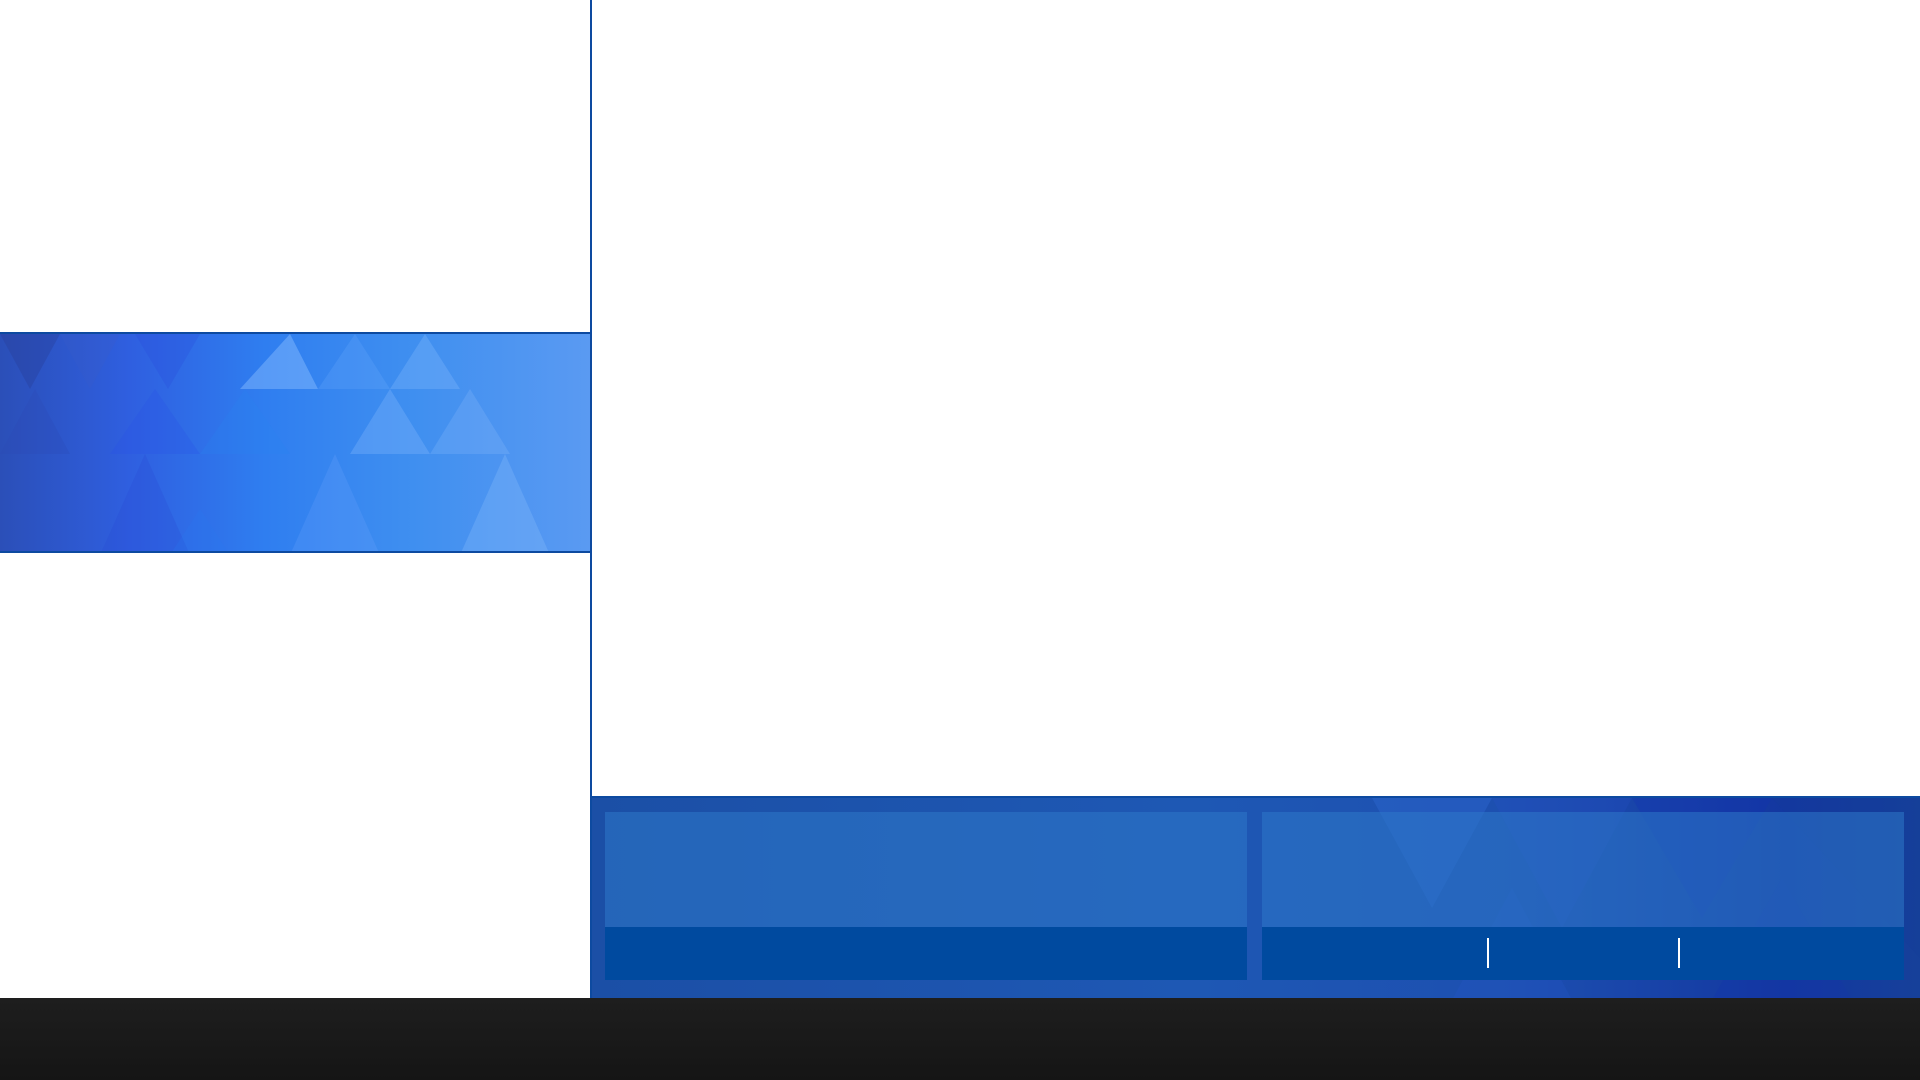 The height and width of the screenshot is (1080, 1920). I want to click on left-panel-top-area, so click(295, 166).